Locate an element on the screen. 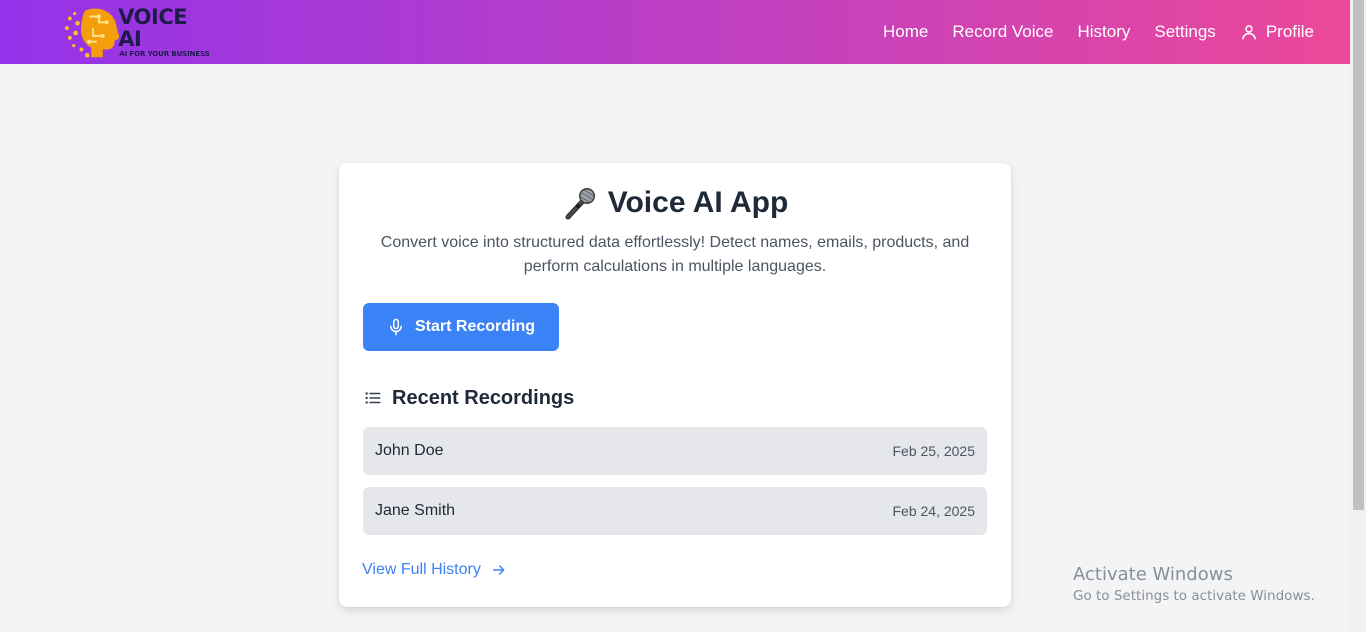 This screenshot has height=632, width=1366. recording-name: John Doe is located at coordinates (409, 450).